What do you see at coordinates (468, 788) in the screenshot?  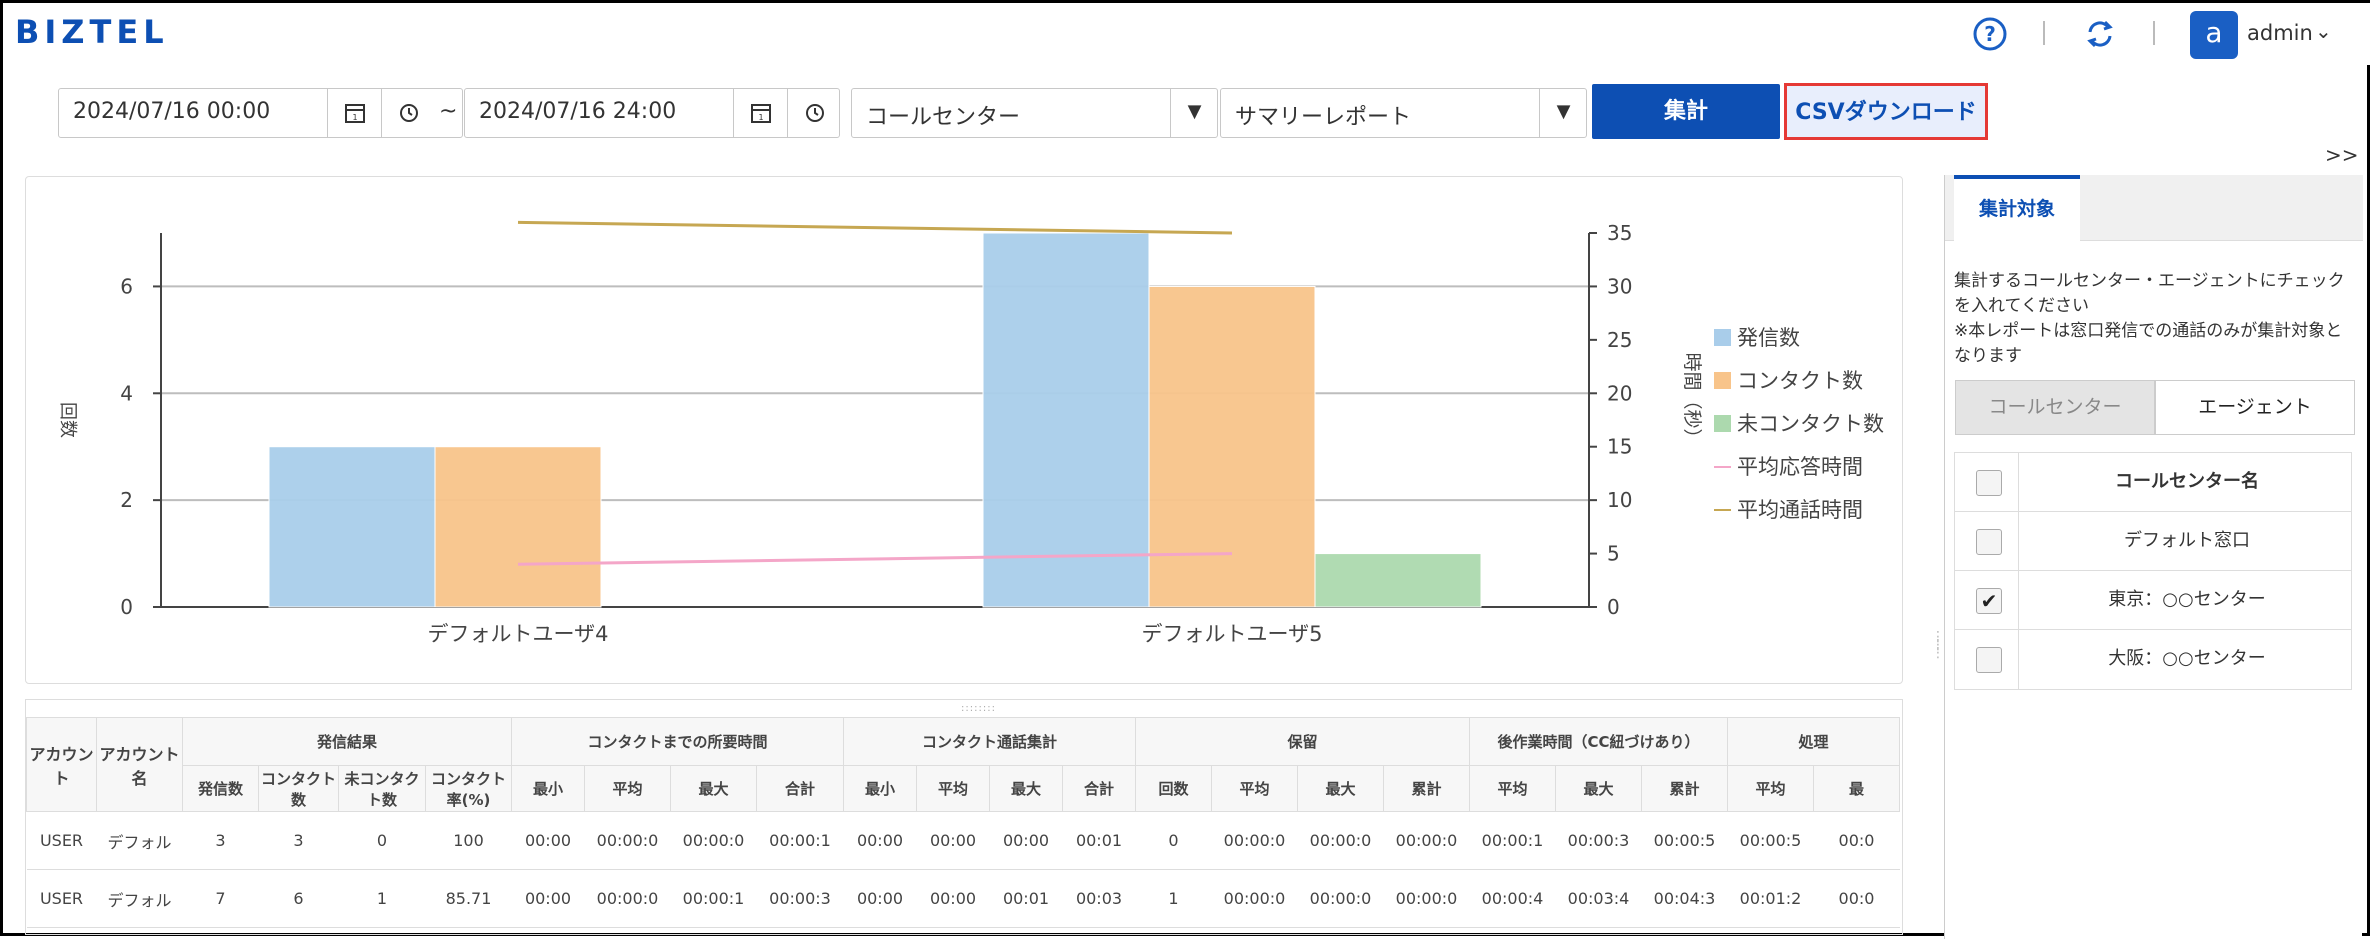 I see `column-header: コンタクト率(%)` at bounding box center [468, 788].